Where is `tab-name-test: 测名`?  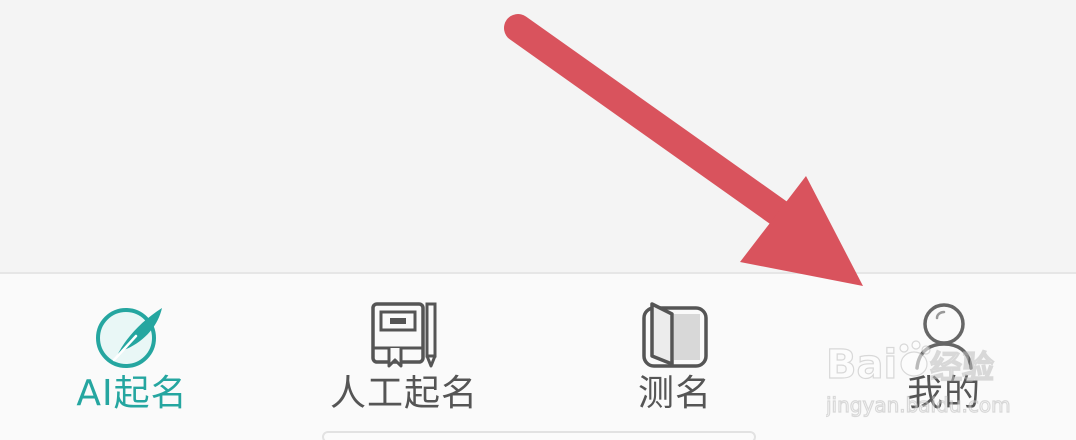 tab-name-test: 测名 is located at coordinates (675, 360).